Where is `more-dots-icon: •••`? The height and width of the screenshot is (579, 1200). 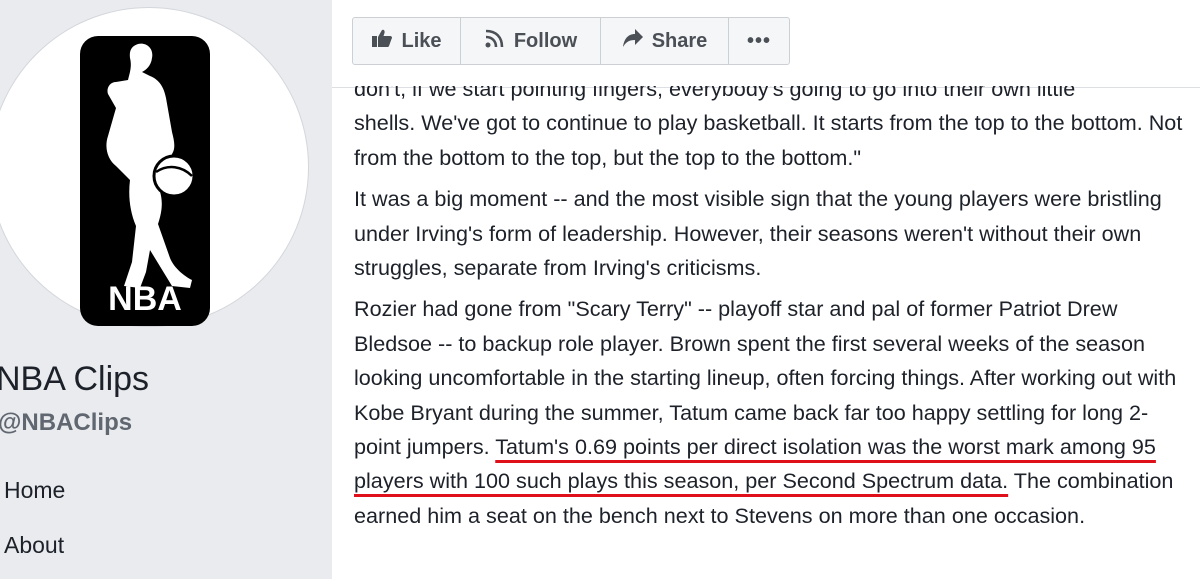 more-dots-icon: ••• is located at coordinates (758, 40).